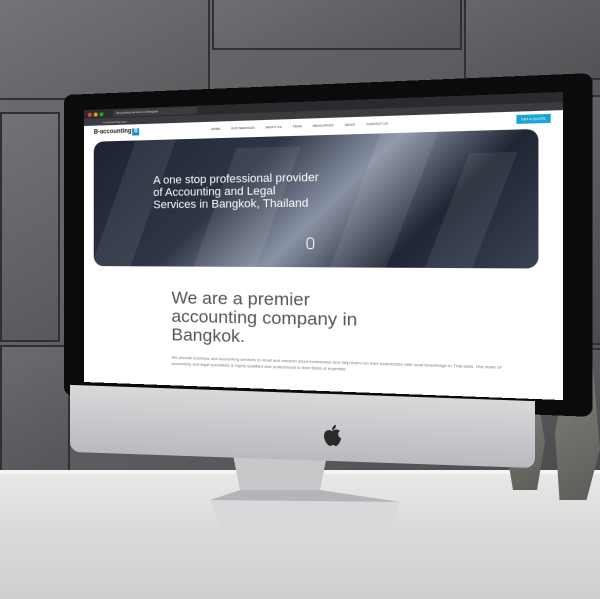 The width and height of the screenshot is (600, 599). I want to click on menu-item-about: ABOUT US, so click(273, 127).